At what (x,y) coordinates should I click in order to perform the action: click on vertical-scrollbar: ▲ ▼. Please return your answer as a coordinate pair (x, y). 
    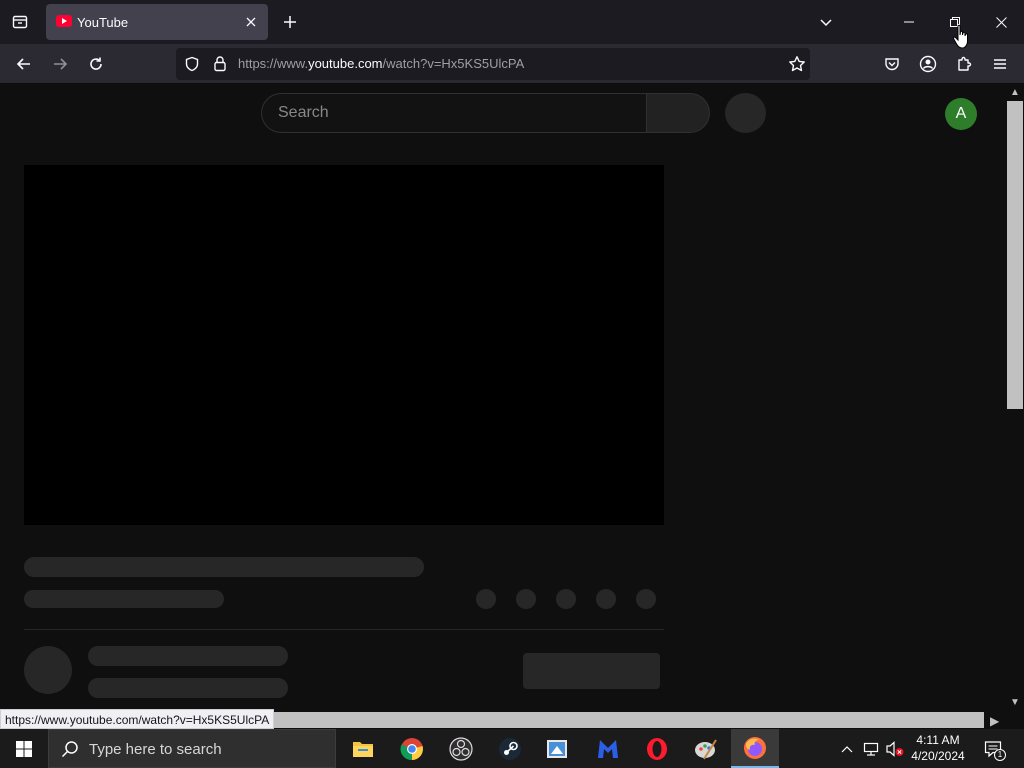
    Looking at the image, I should click on (1015, 398).